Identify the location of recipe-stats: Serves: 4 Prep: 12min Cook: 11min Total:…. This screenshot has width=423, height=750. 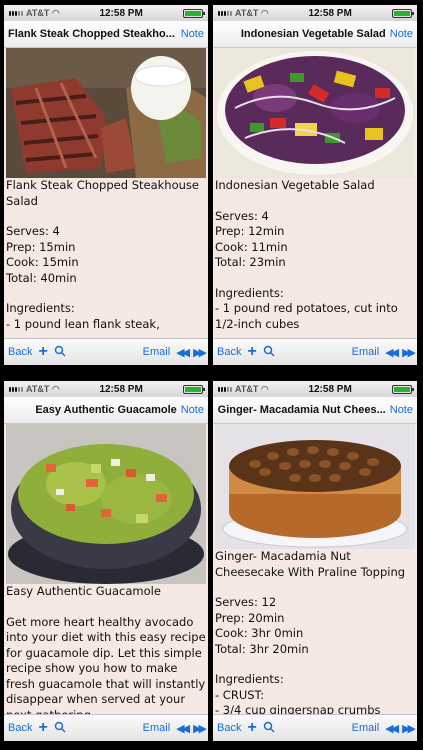
(251, 239).